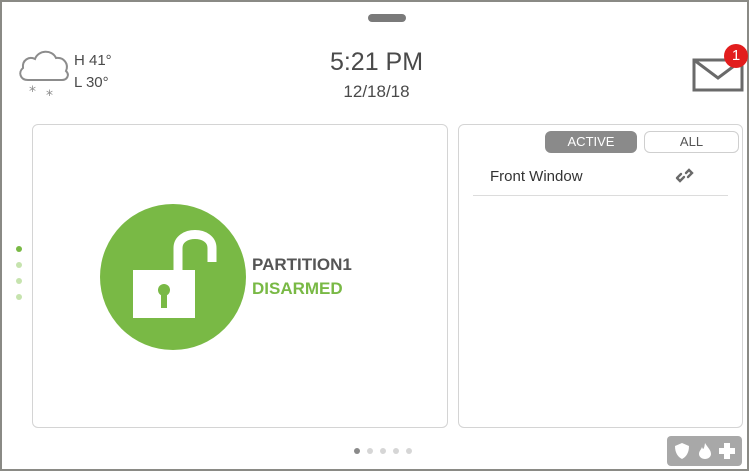 This screenshot has width=749, height=471. Describe the element at coordinates (536, 176) in the screenshot. I see `sensor-name: Front Window` at that location.